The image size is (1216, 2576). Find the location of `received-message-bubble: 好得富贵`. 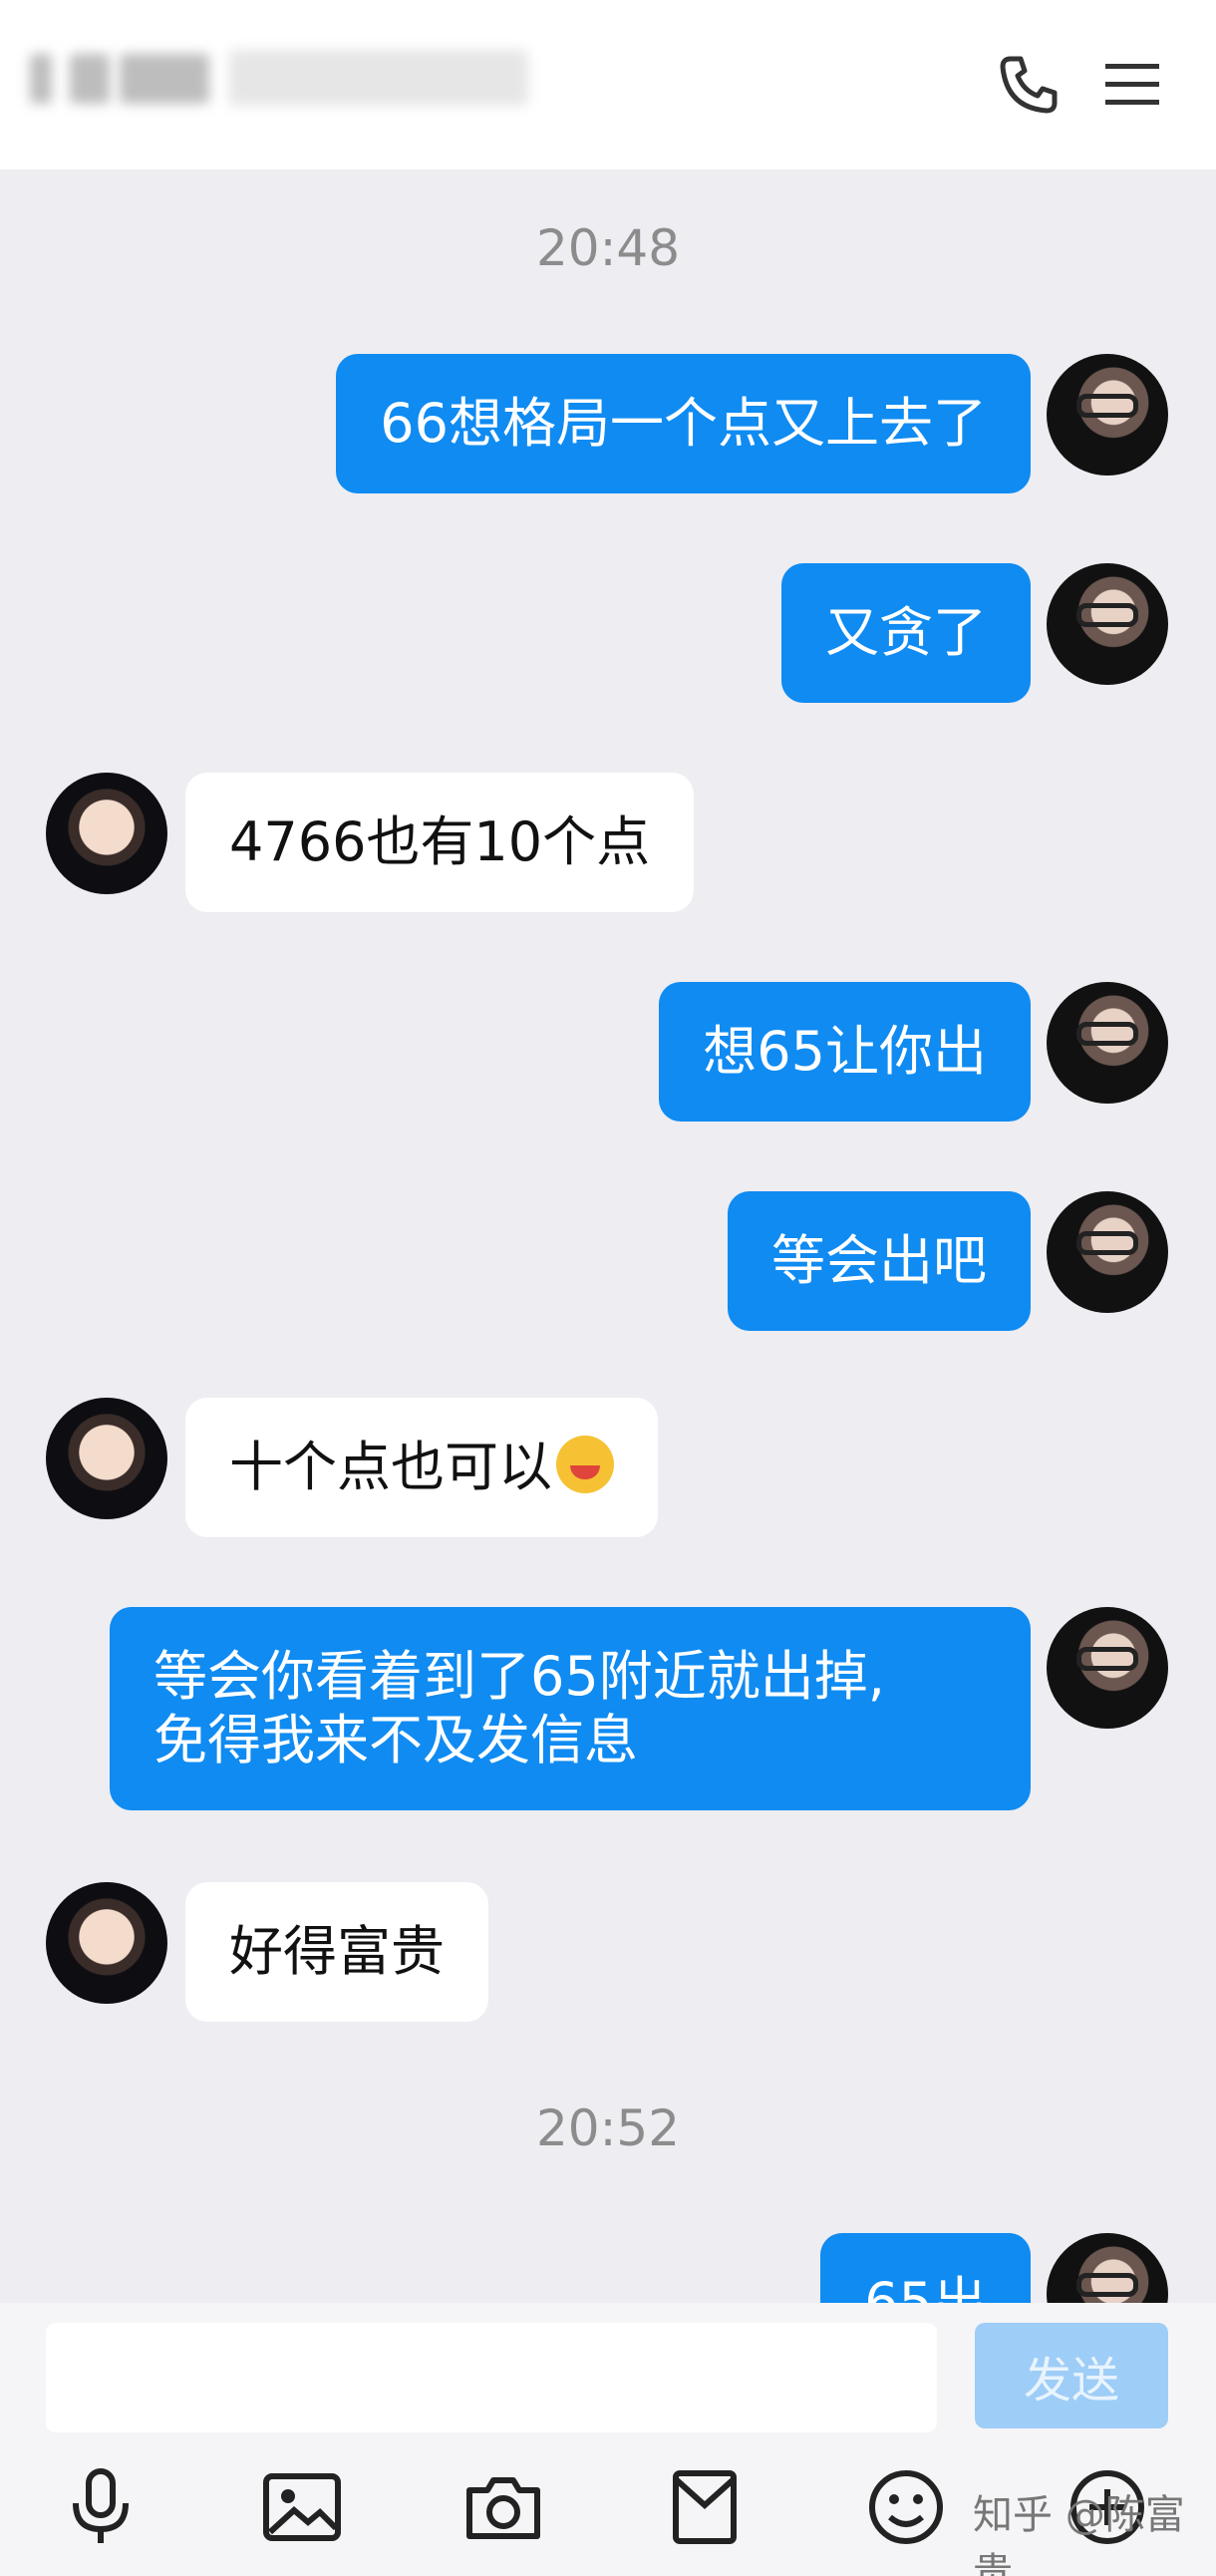

received-message-bubble: 好得富贵 is located at coordinates (337, 1952).